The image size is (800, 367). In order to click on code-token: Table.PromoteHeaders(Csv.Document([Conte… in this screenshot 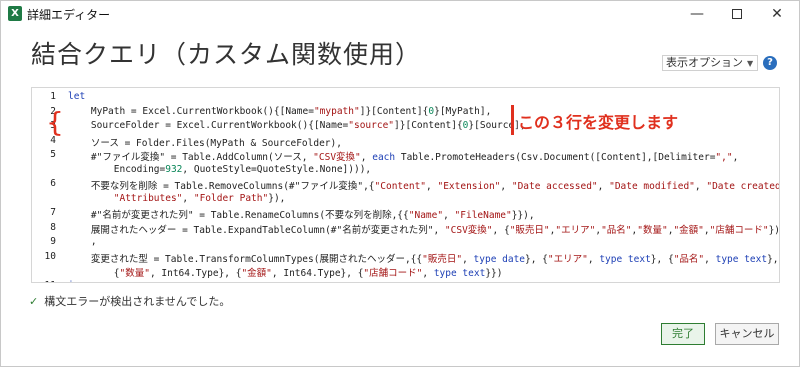, I will do `click(555, 157)`.